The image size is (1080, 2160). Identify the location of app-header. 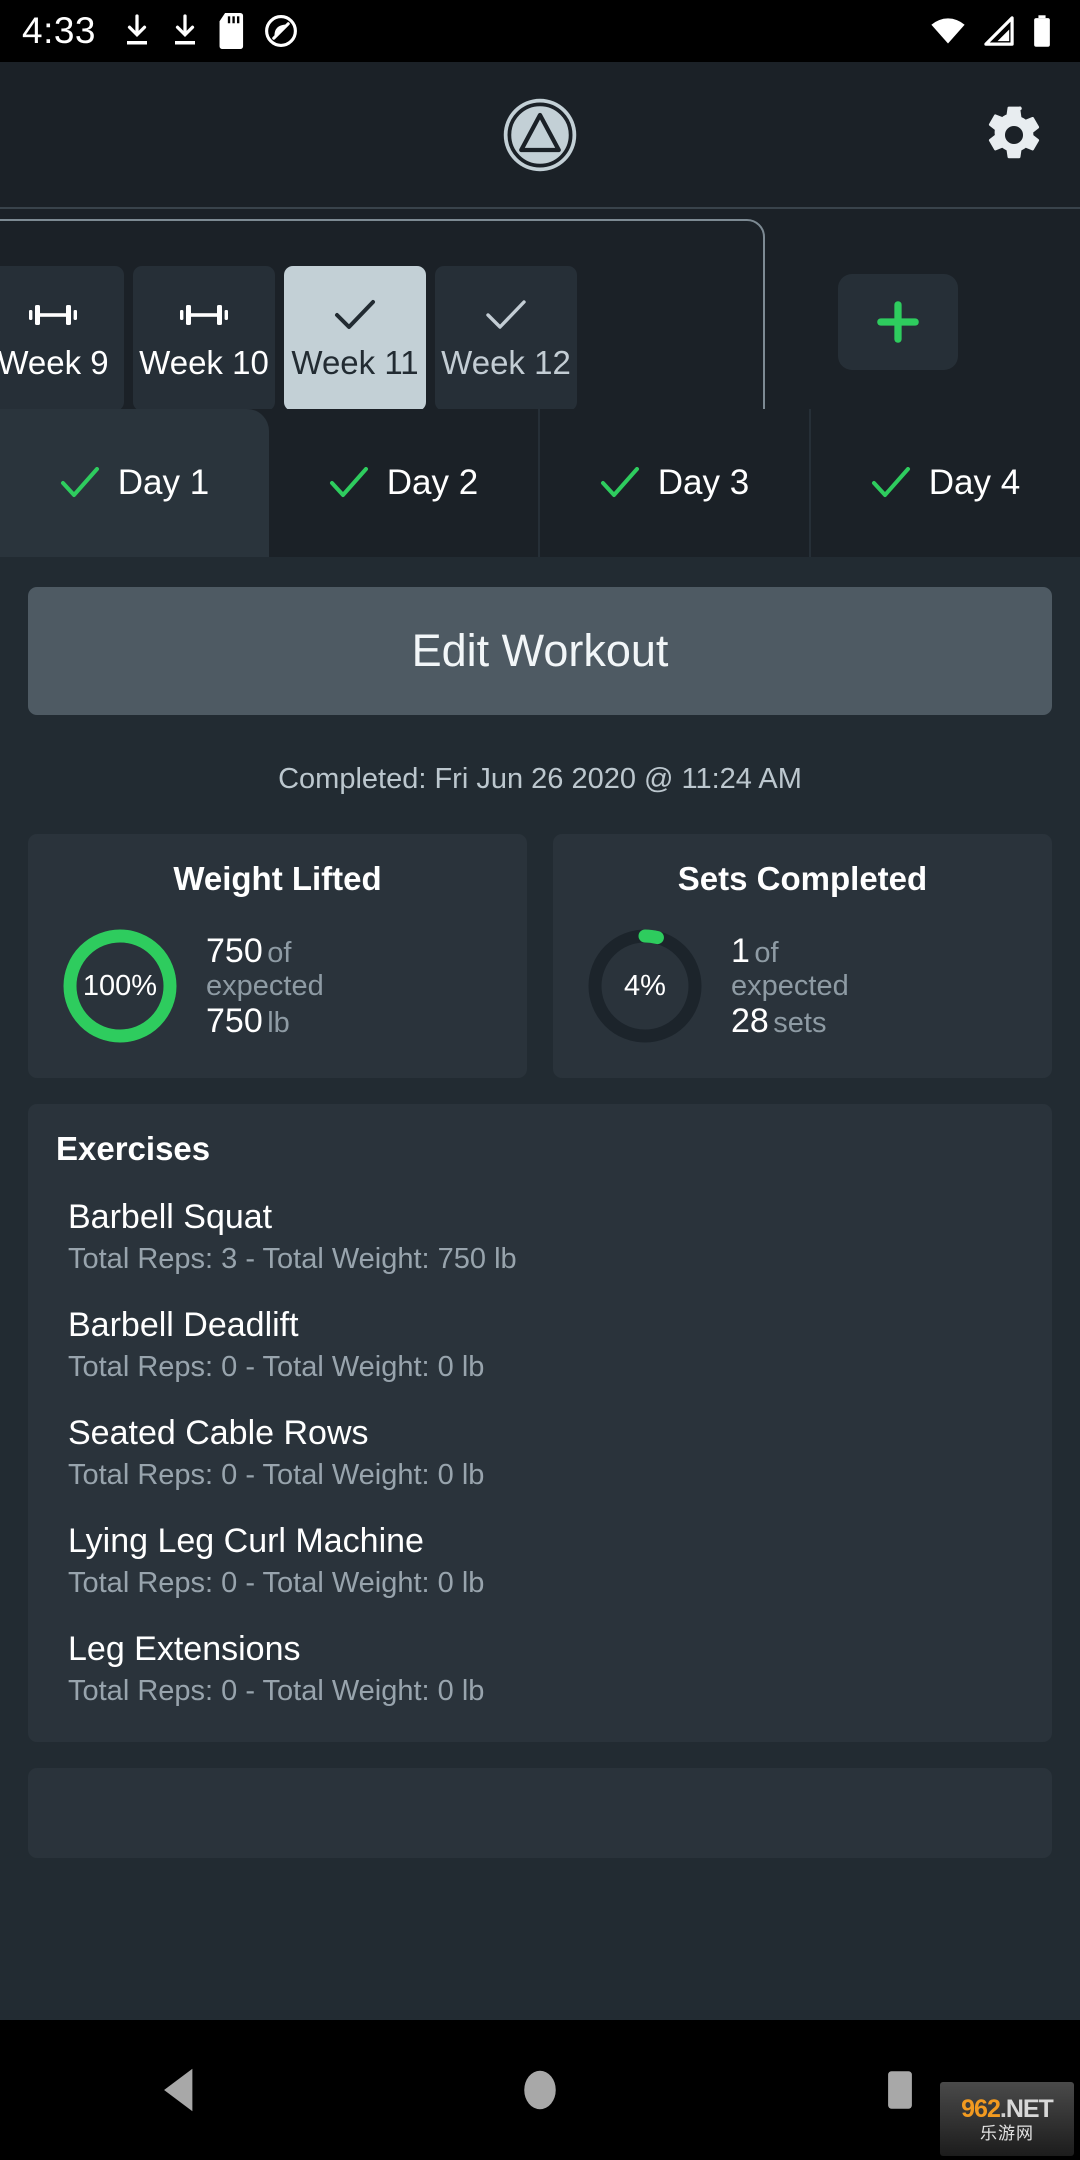
(540, 134).